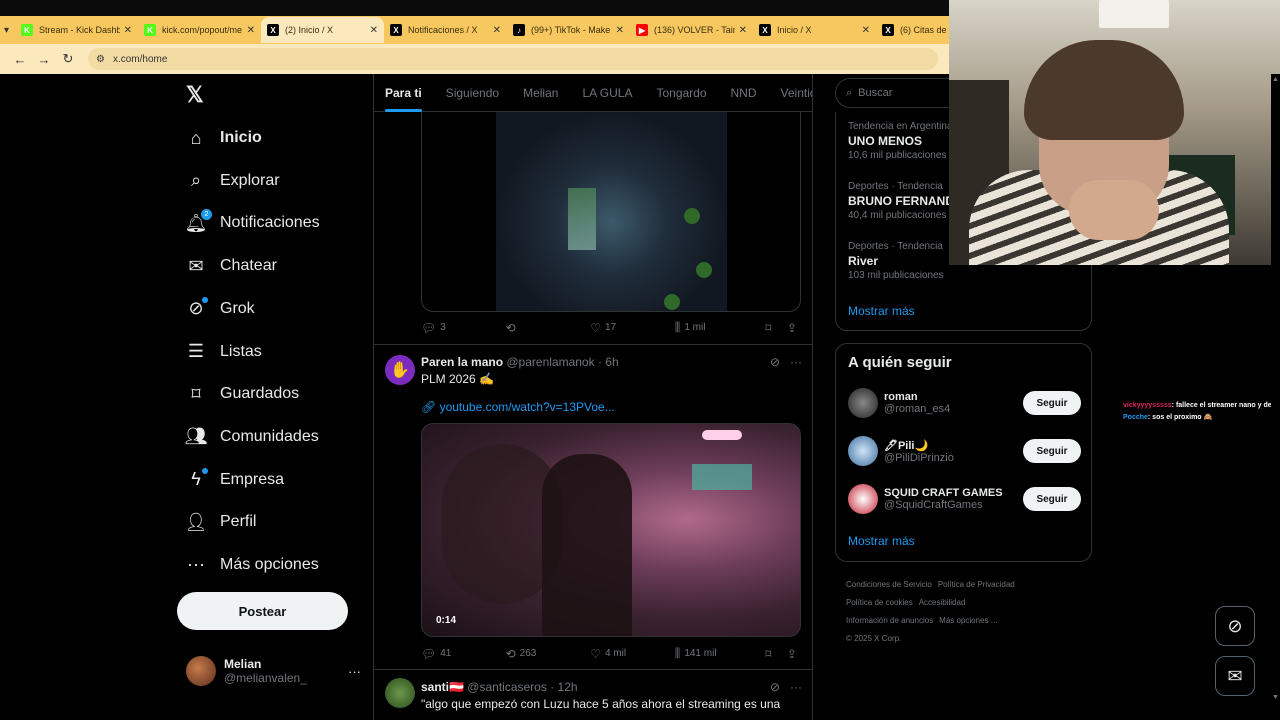 Image resolution: width=1280 pixels, height=720 pixels. I want to click on follow-suggestion: 🖊Pili🌙 @PiliDiPrinzio Seguir, so click(964, 451).